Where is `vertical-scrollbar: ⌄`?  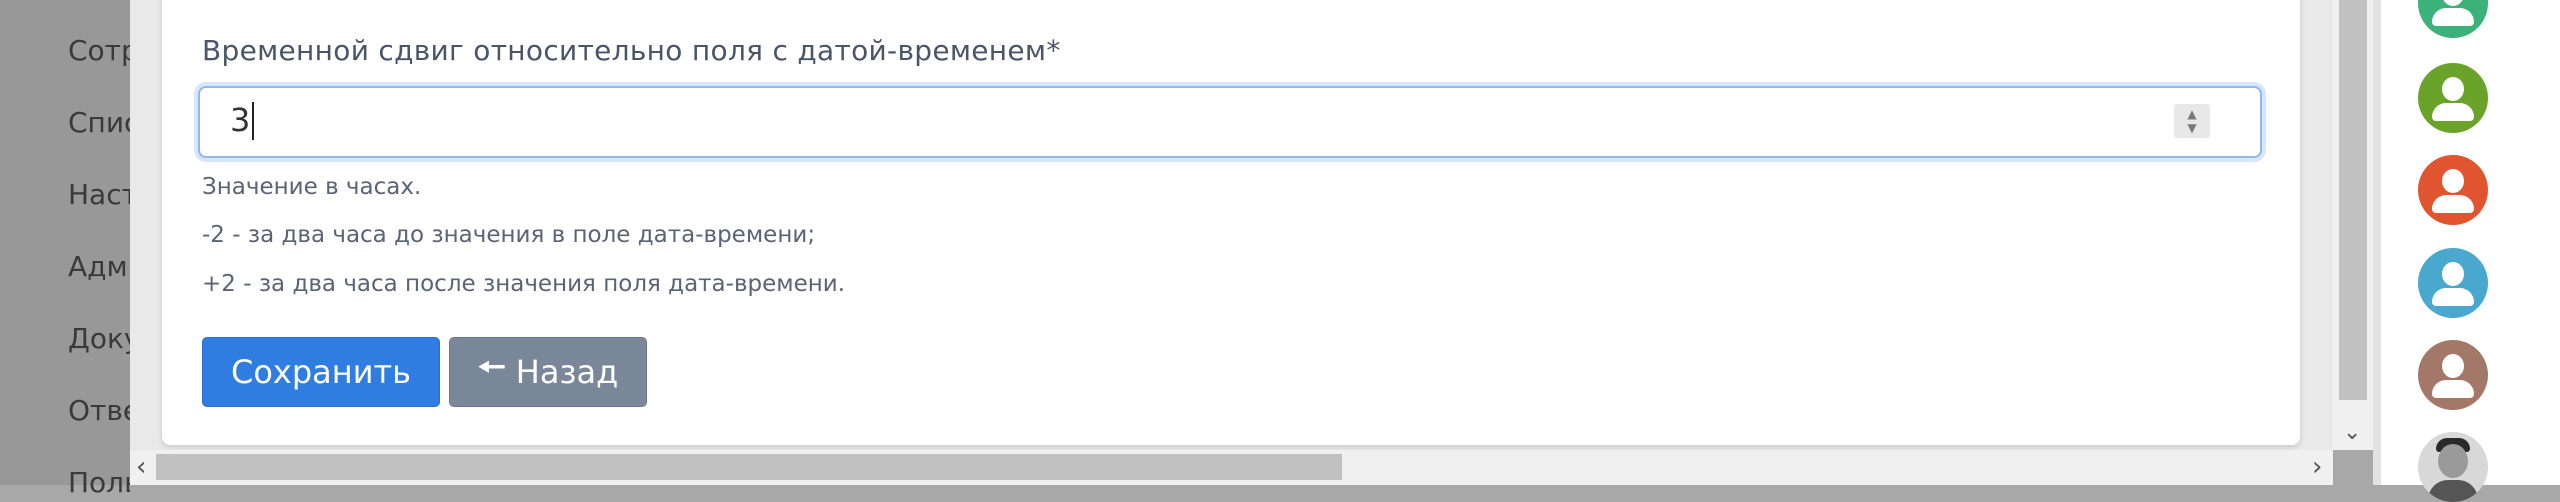
vertical-scrollbar: ⌄ is located at coordinates (2353, 225).